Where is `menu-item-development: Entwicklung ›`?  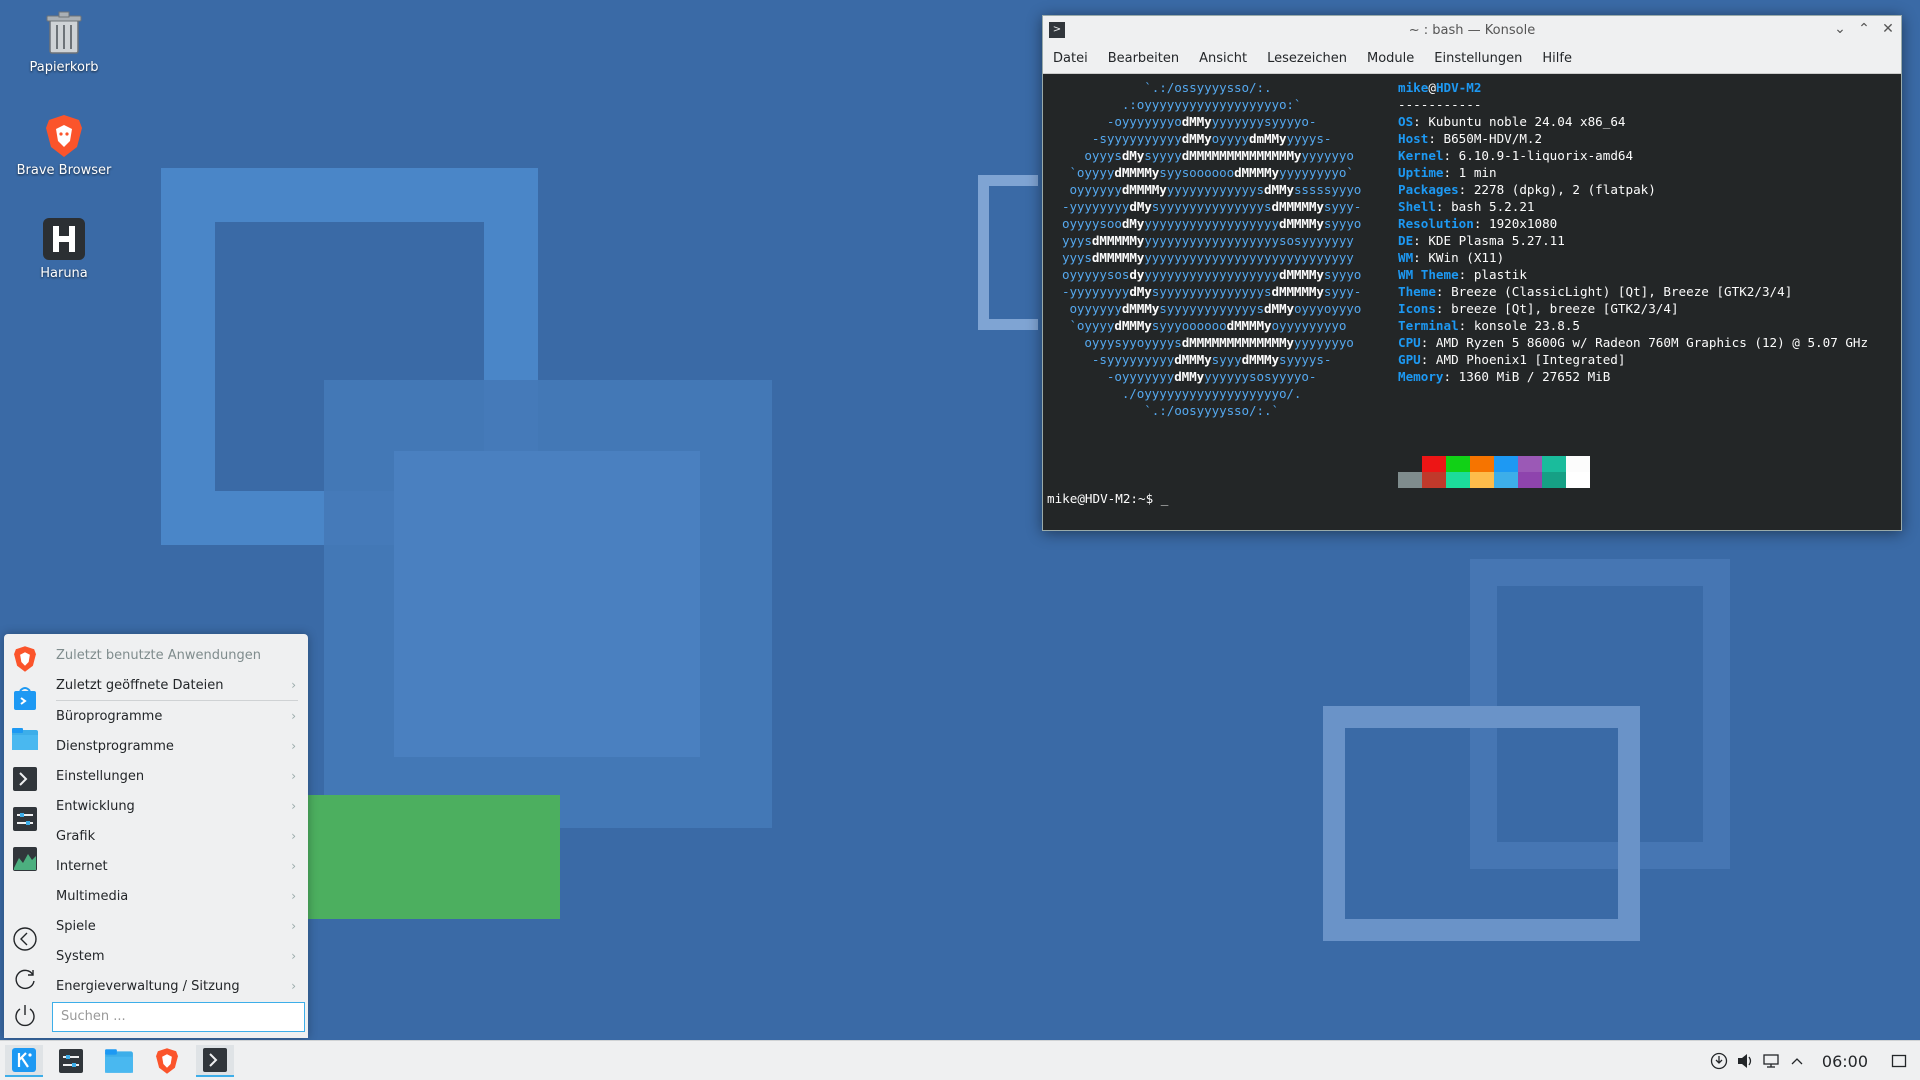
menu-item-development: Entwicklung › is located at coordinates (177, 806).